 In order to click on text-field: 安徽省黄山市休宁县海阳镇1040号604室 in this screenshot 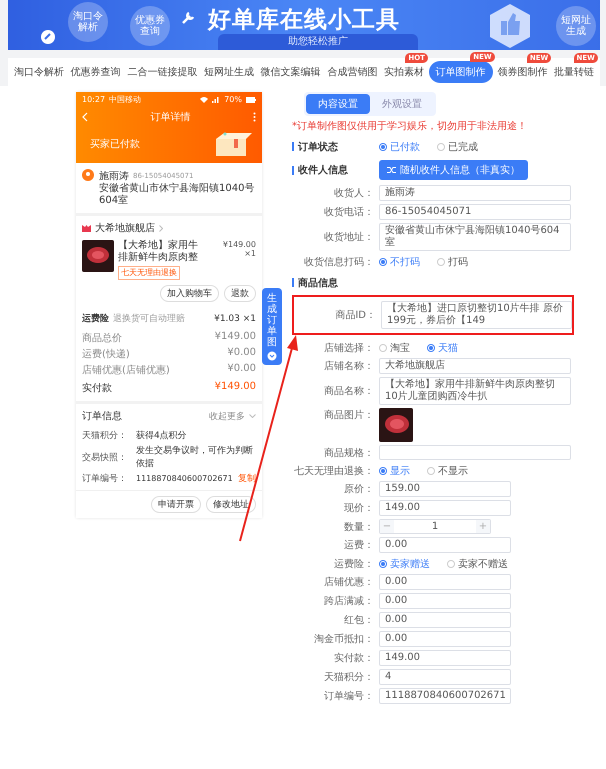, I will do `click(475, 237)`.